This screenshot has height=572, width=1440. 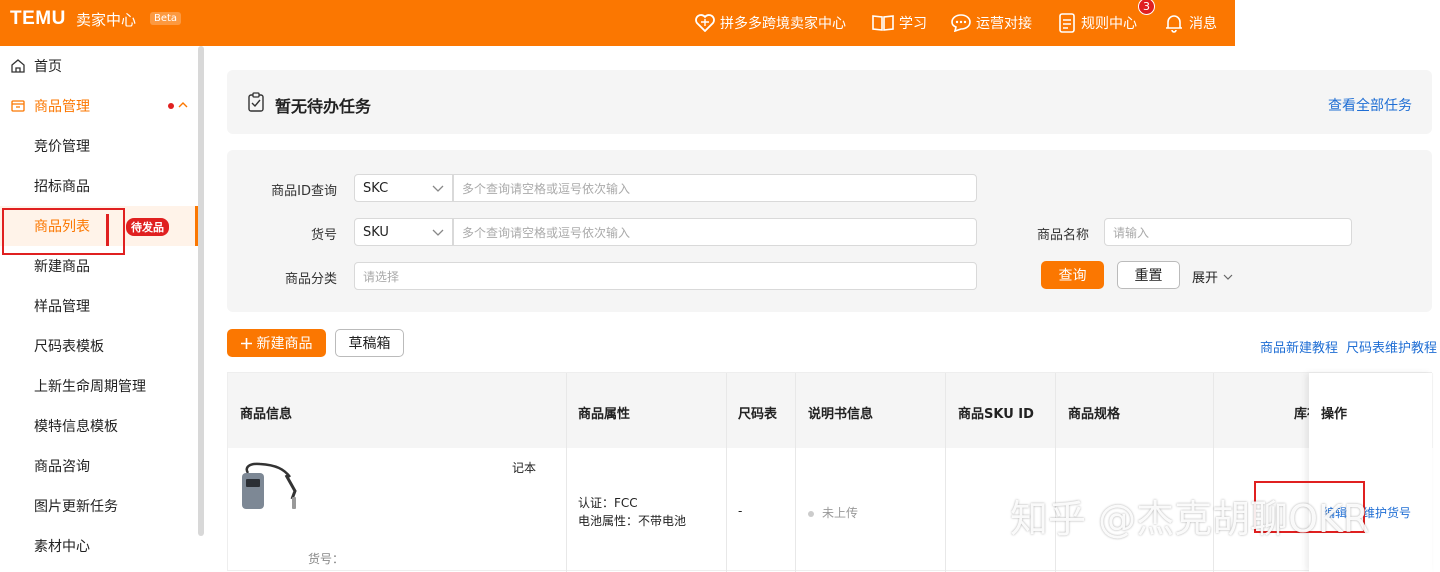 What do you see at coordinates (310, 279) in the screenshot?
I see `category-label: 商品分类` at bounding box center [310, 279].